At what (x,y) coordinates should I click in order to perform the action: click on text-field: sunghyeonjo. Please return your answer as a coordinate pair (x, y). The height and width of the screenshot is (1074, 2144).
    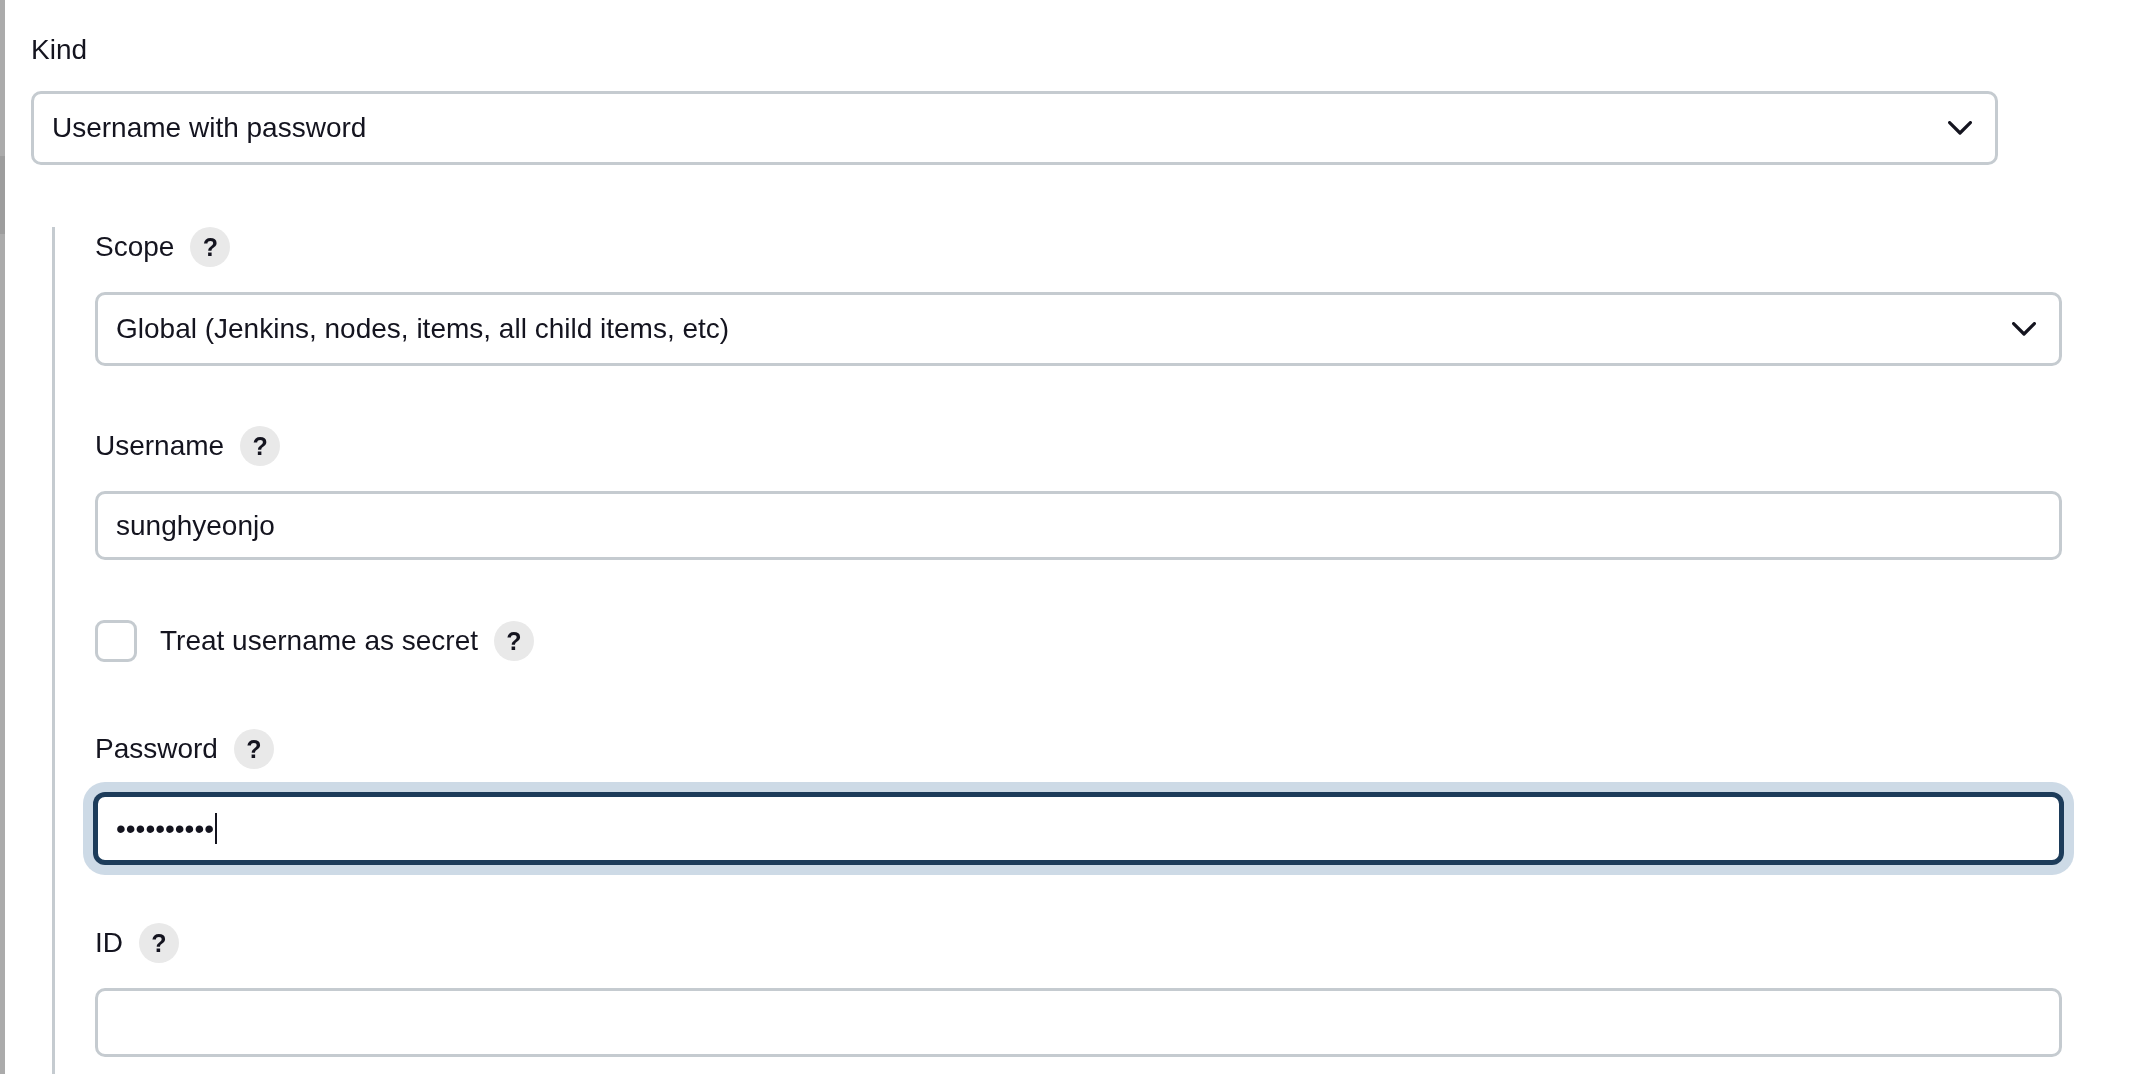
    Looking at the image, I should click on (1078, 525).